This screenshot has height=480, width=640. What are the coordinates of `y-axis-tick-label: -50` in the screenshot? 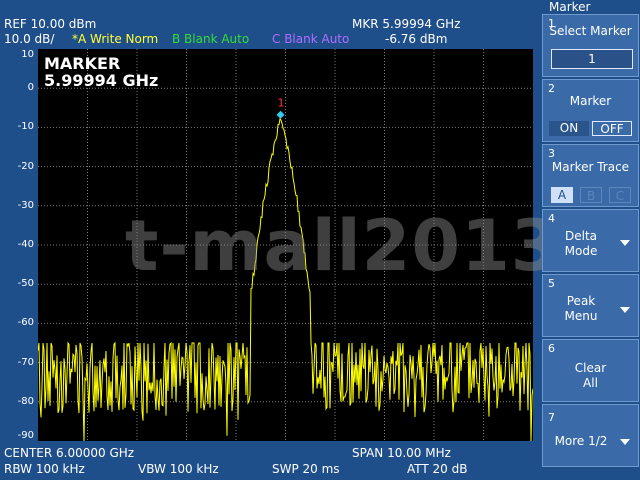 It's located at (25, 284).